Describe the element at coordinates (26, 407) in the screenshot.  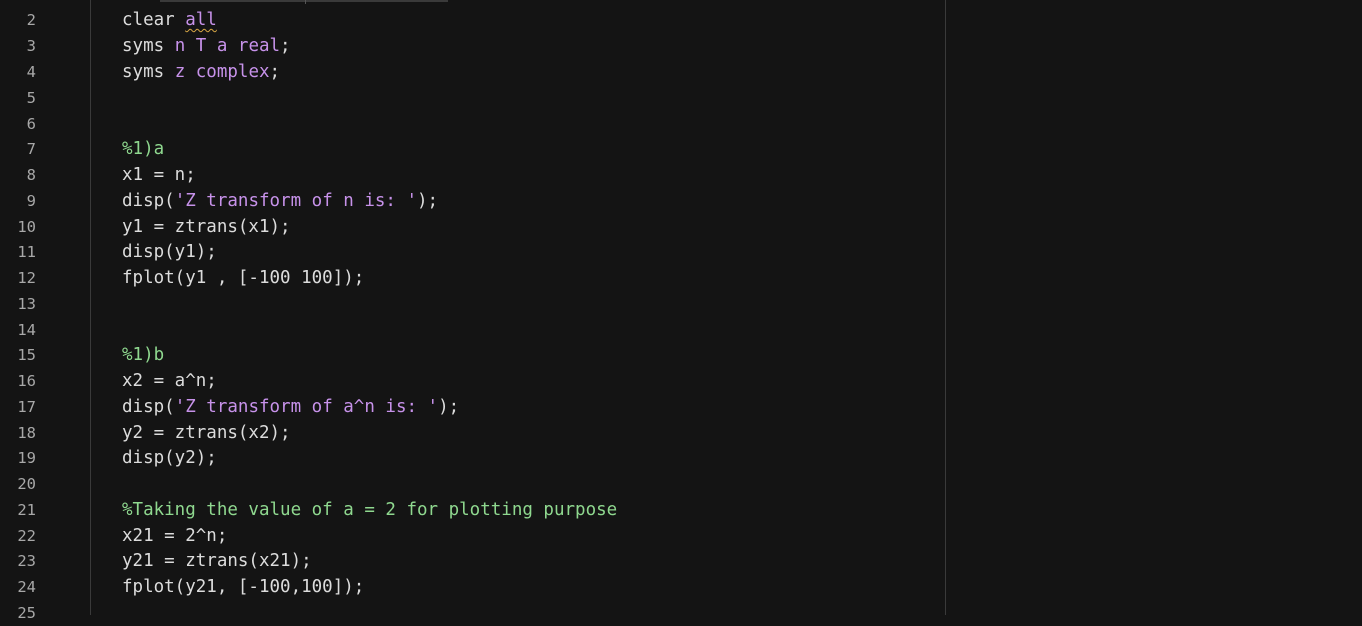
I see `line-number: 17` at that location.